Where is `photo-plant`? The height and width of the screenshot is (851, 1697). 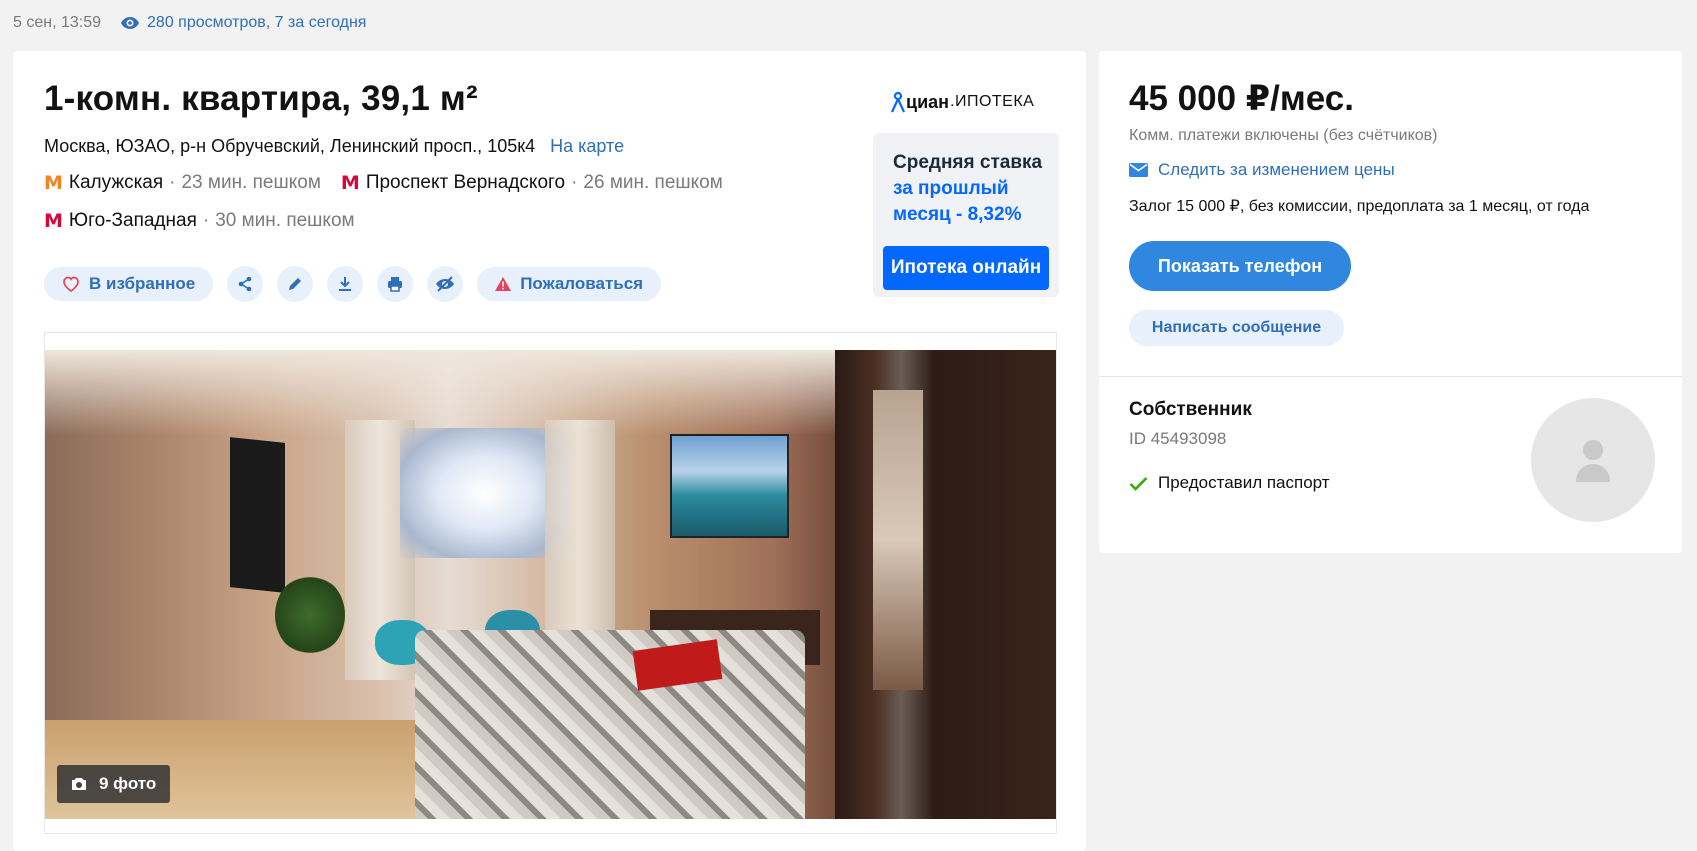 photo-plant is located at coordinates (310, 615).